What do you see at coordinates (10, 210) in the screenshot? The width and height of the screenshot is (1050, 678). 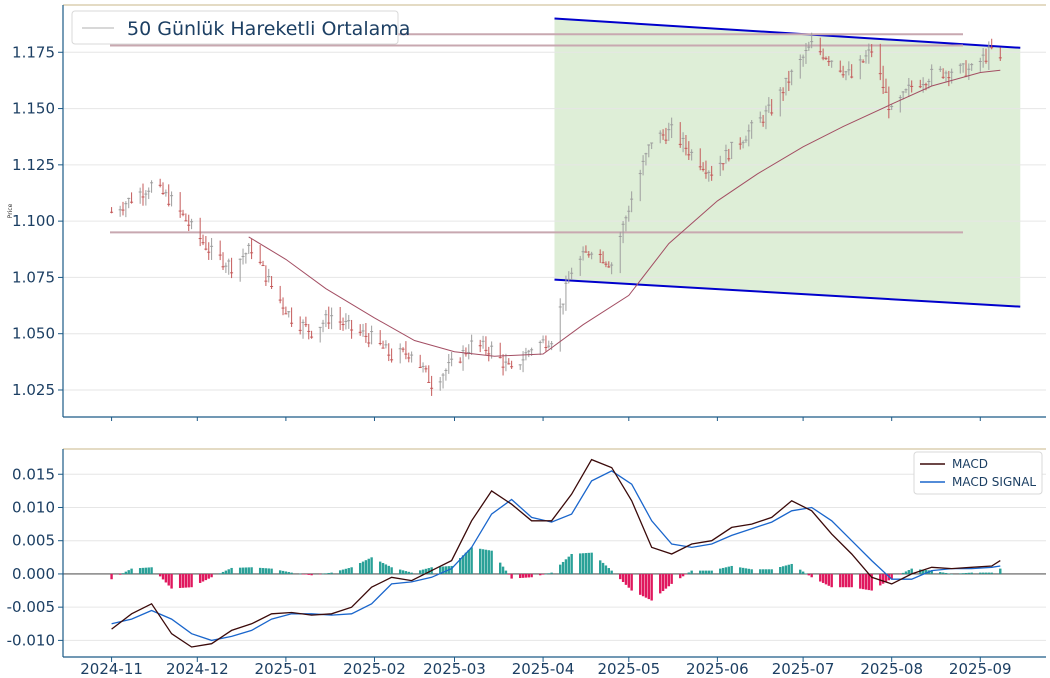 I see `price-axis-label: Price` at bounding box center [10, 210].